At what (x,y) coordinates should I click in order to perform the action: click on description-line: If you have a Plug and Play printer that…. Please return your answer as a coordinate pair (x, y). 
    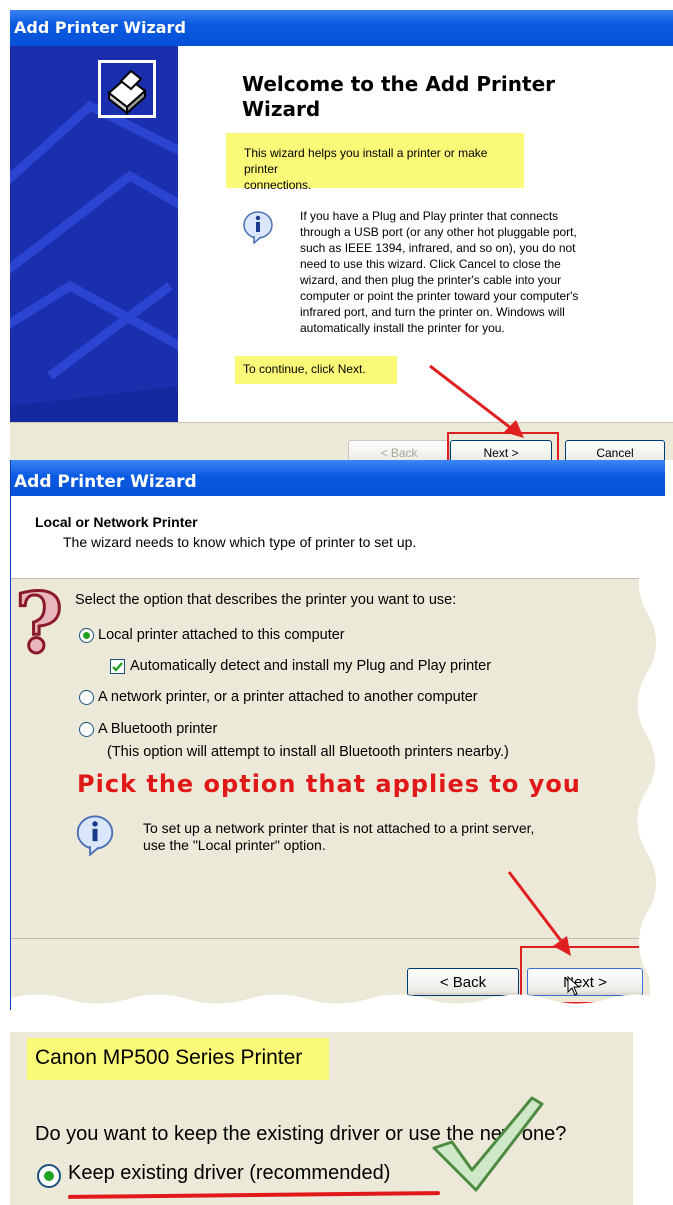
    Looking at the image, I should click on (429, 216).